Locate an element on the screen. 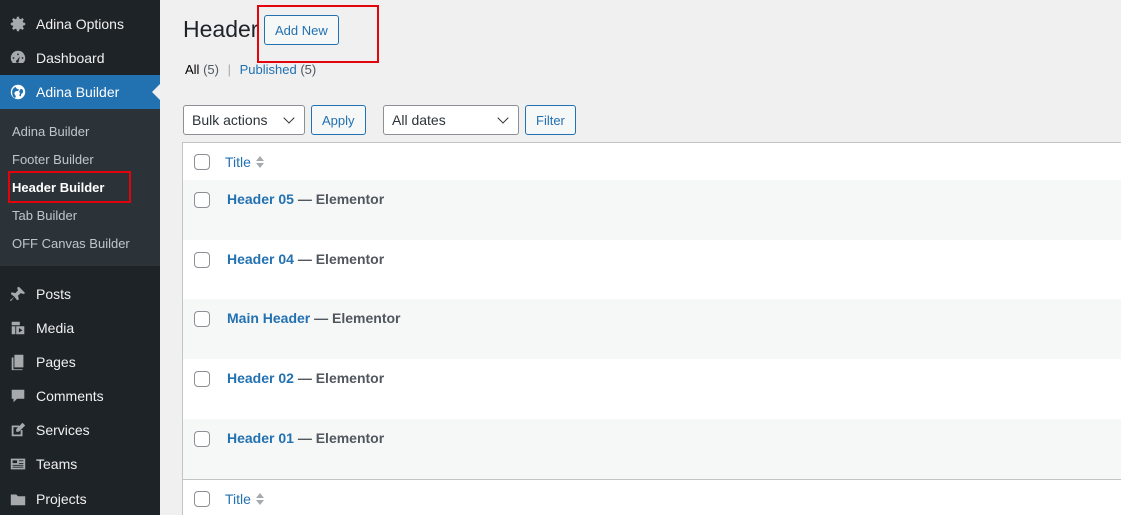 The height and width of the screenshot is (515, 1121). menu-label: Services is located at coordinates (63, 430).